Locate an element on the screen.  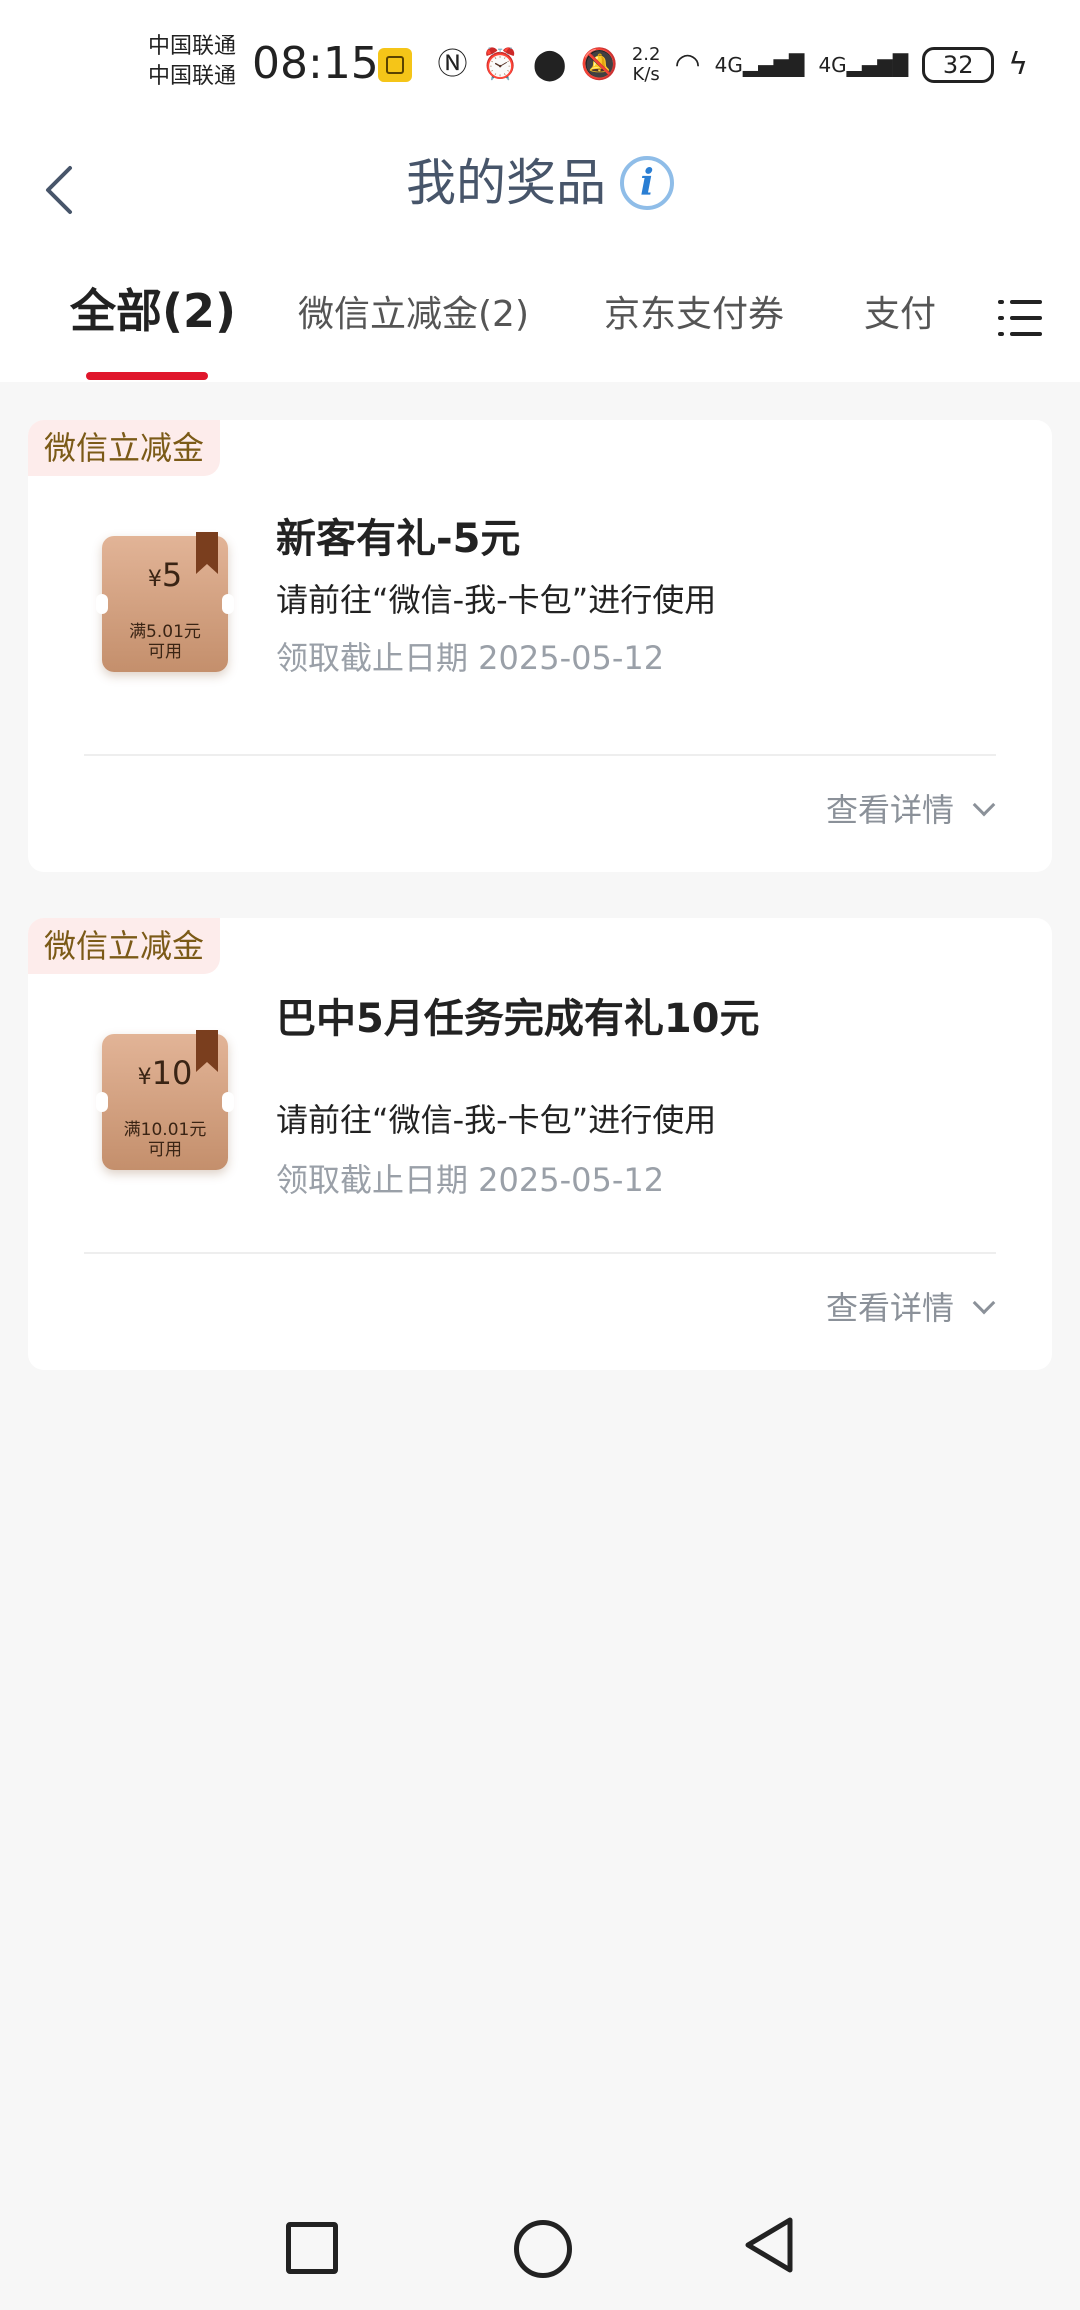
signal-icon-2: 4G▂▄▆█ is located at coordinates (863, 65).